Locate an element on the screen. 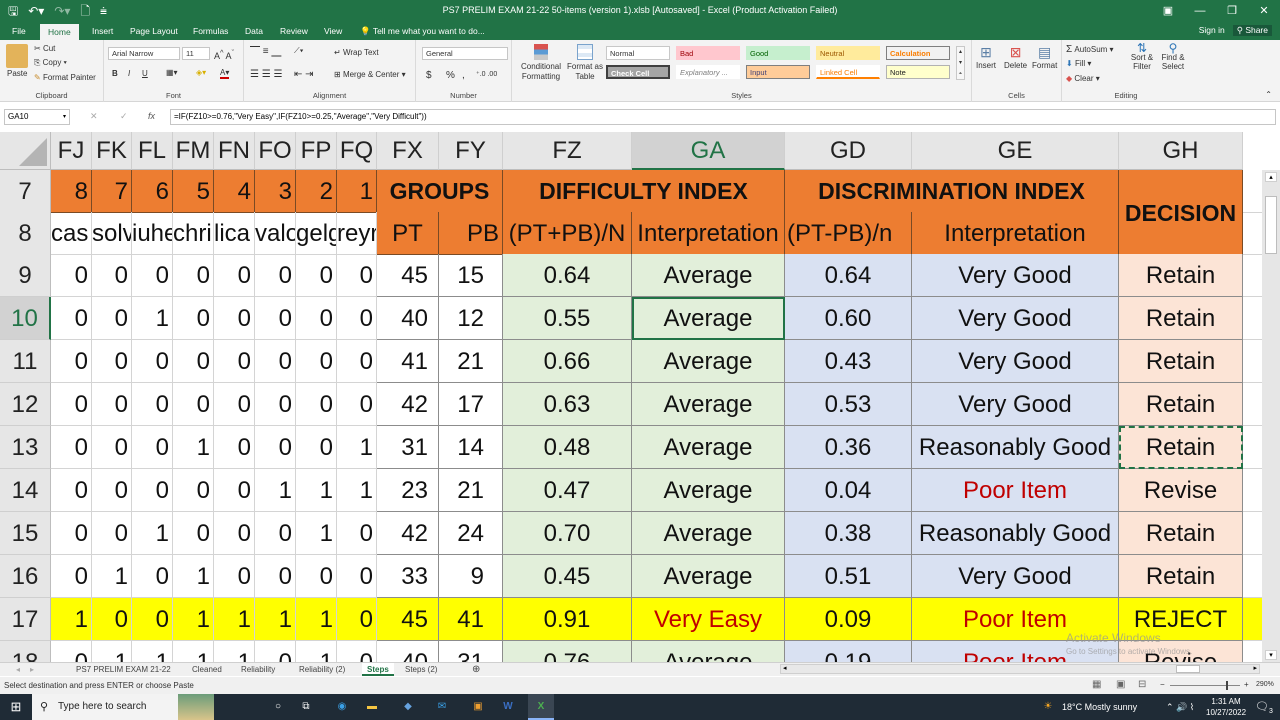 The height and width of the screenshot is (720, 1280). scroll-left-icon: ◂ is located at coordinates (785, 668).